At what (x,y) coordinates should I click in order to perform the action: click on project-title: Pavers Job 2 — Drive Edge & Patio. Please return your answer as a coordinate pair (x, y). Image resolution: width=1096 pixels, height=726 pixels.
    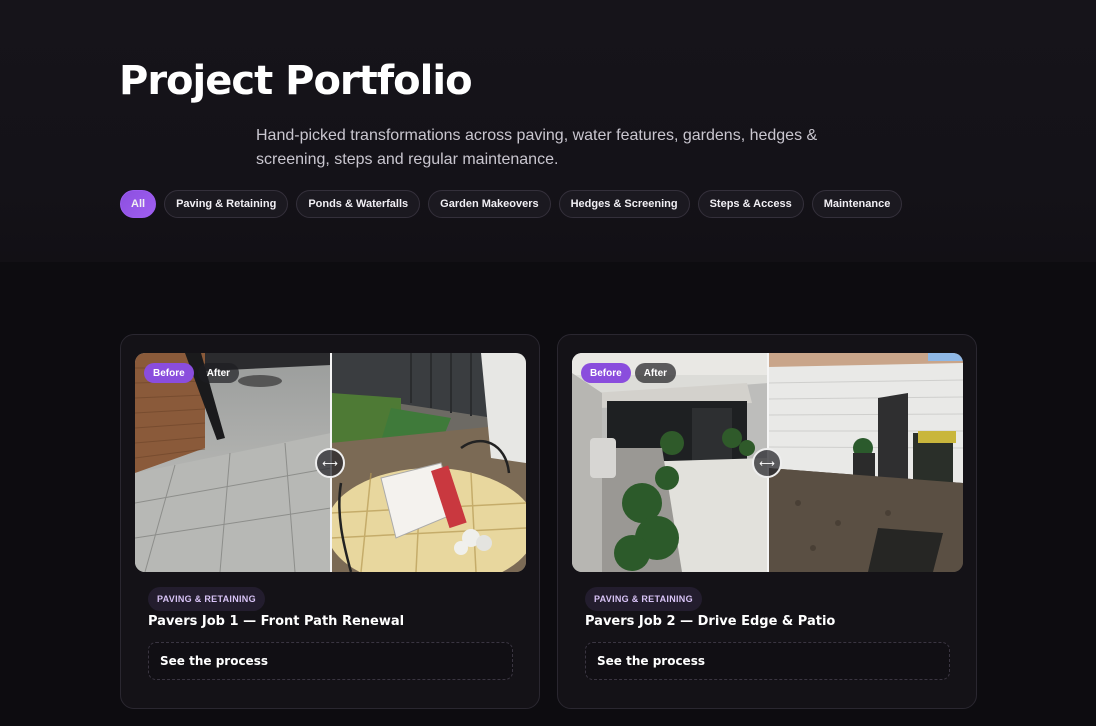
    Looking at the image, I should click on (710, 621).